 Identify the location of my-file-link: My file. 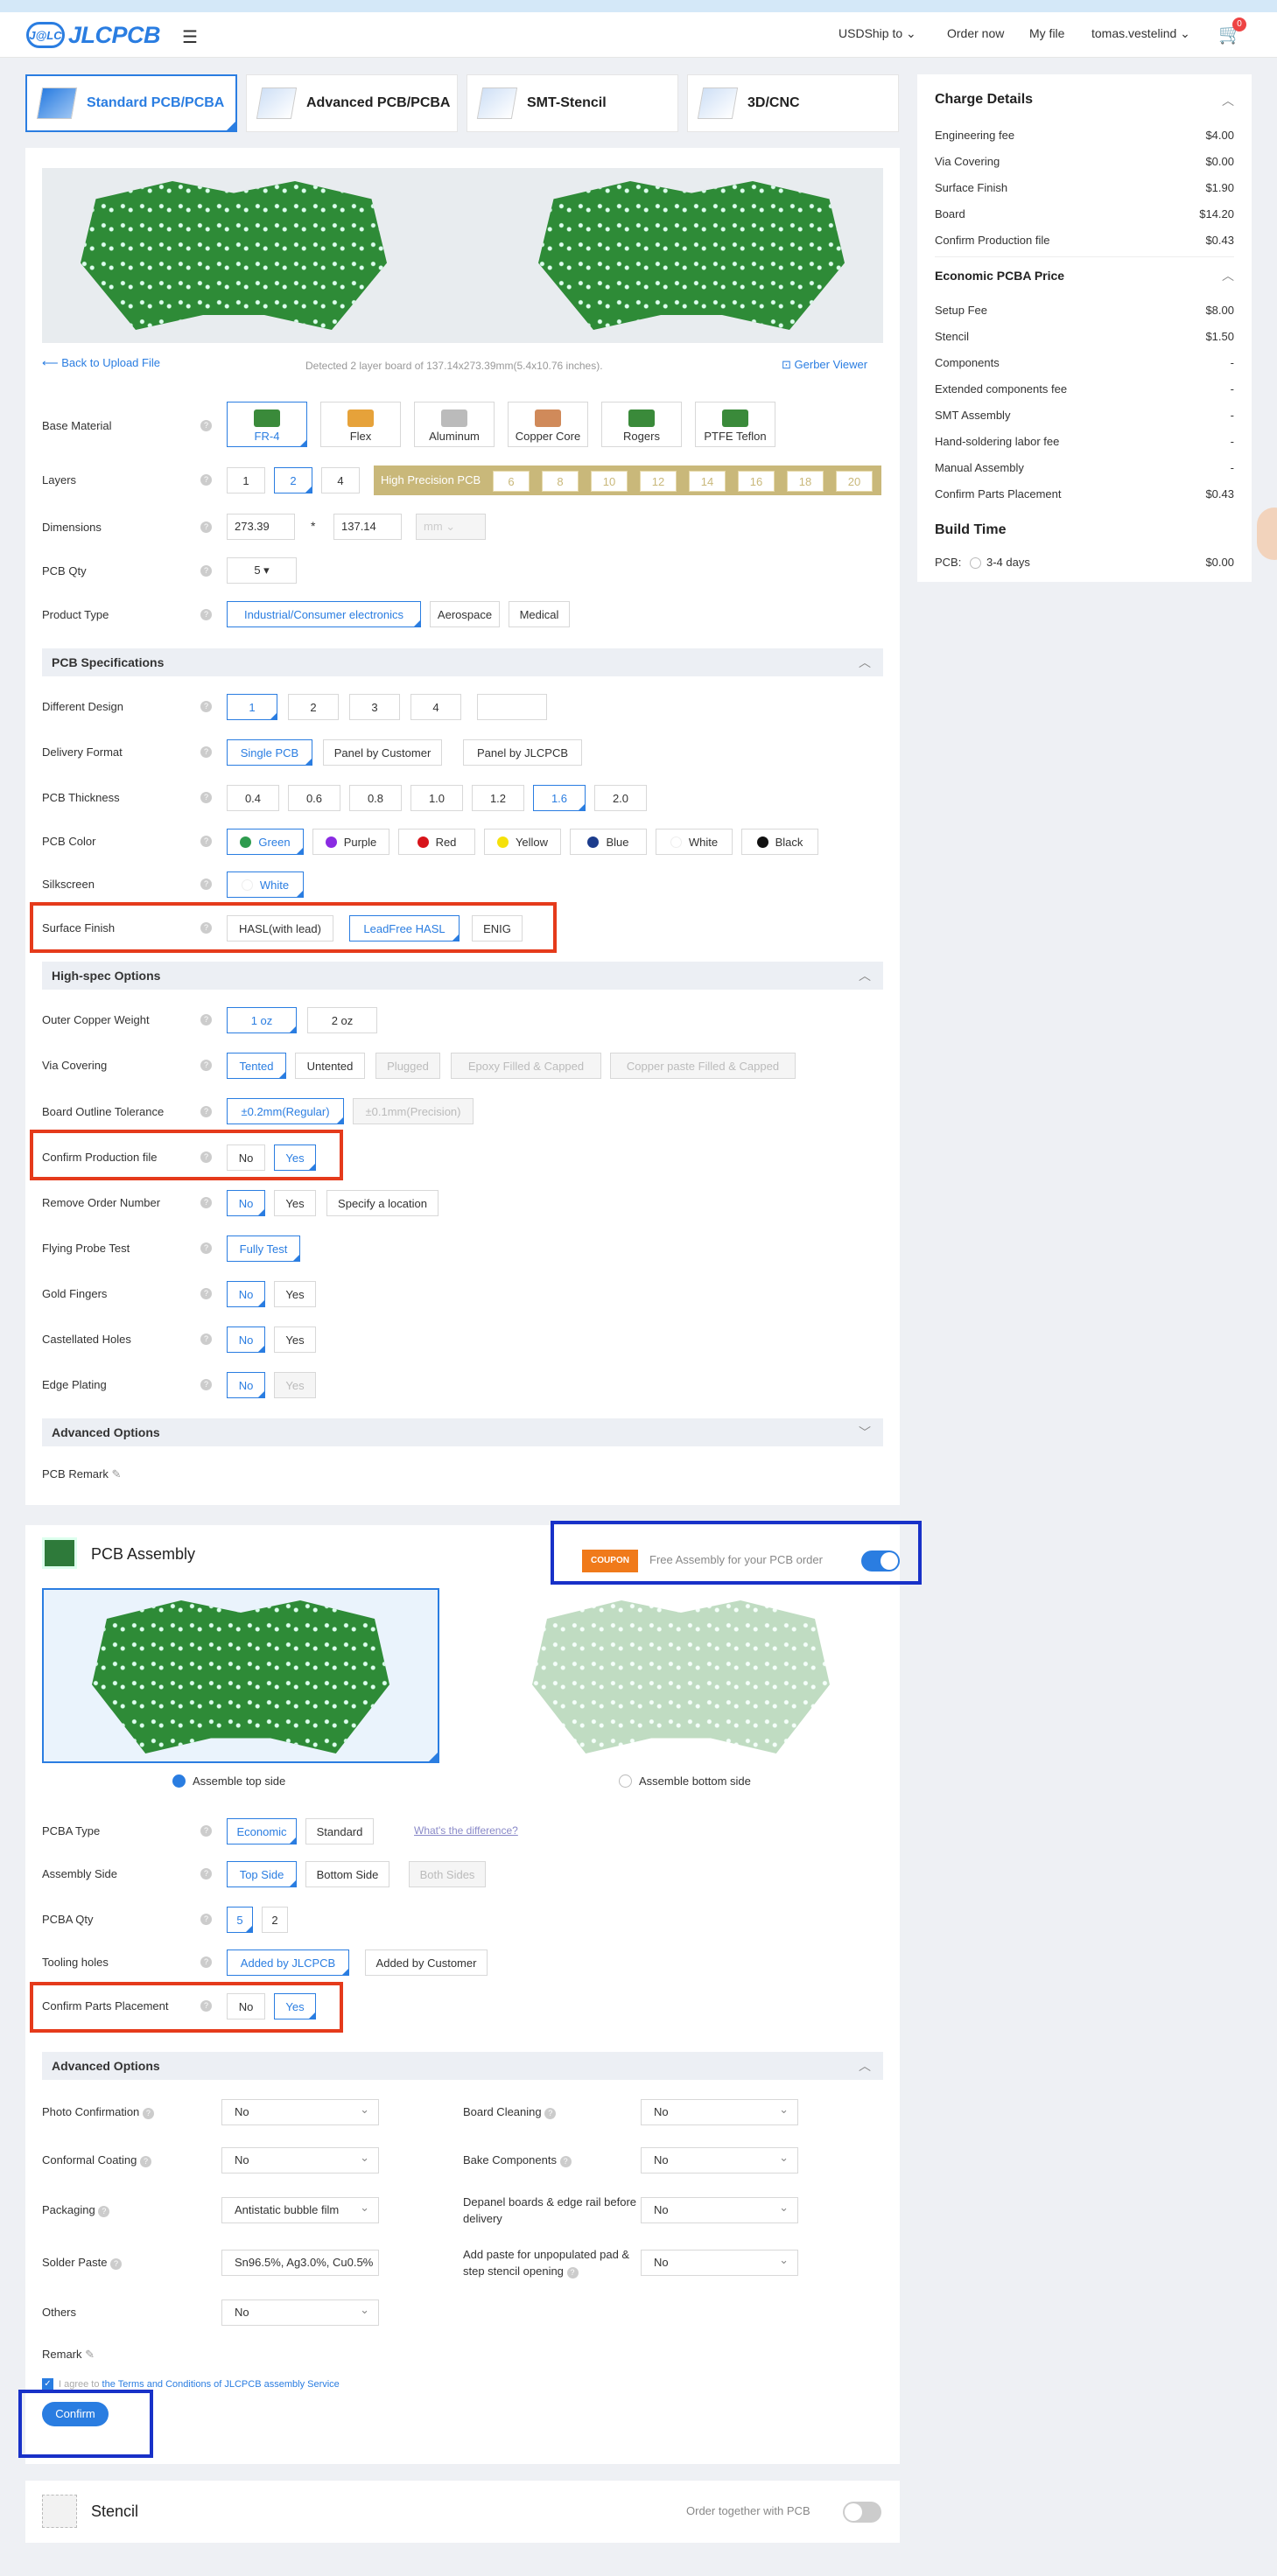
(1046, 33).